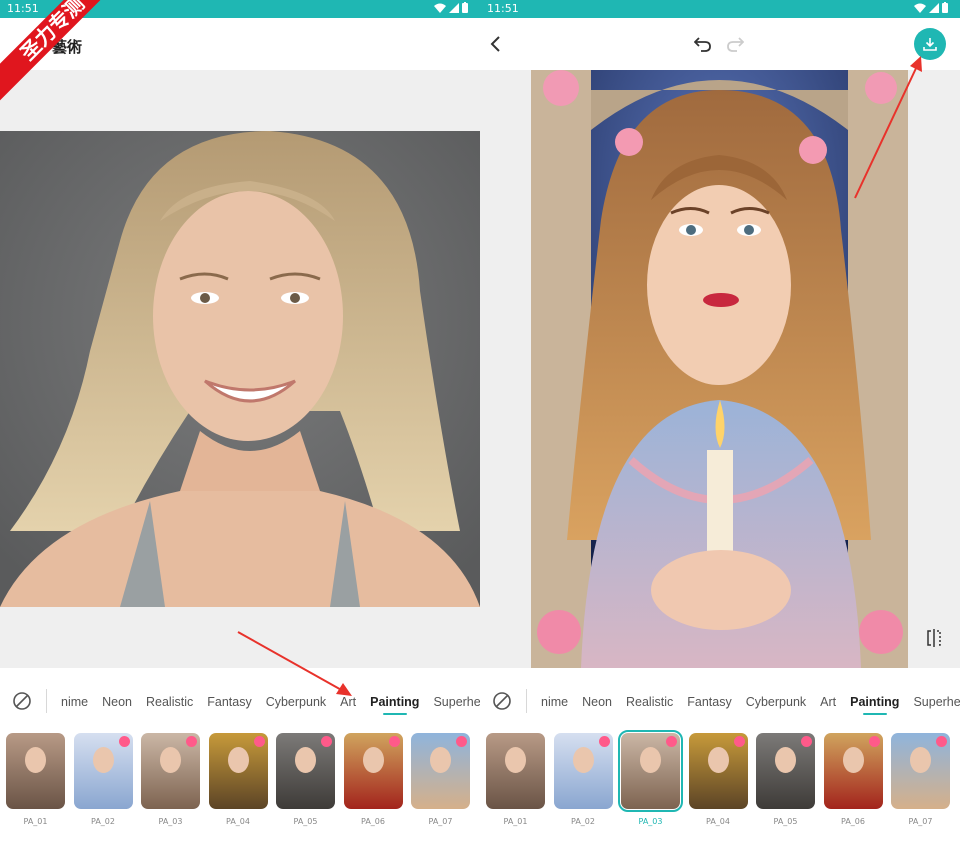  I want to click on undo-icon, so click(703, 44).